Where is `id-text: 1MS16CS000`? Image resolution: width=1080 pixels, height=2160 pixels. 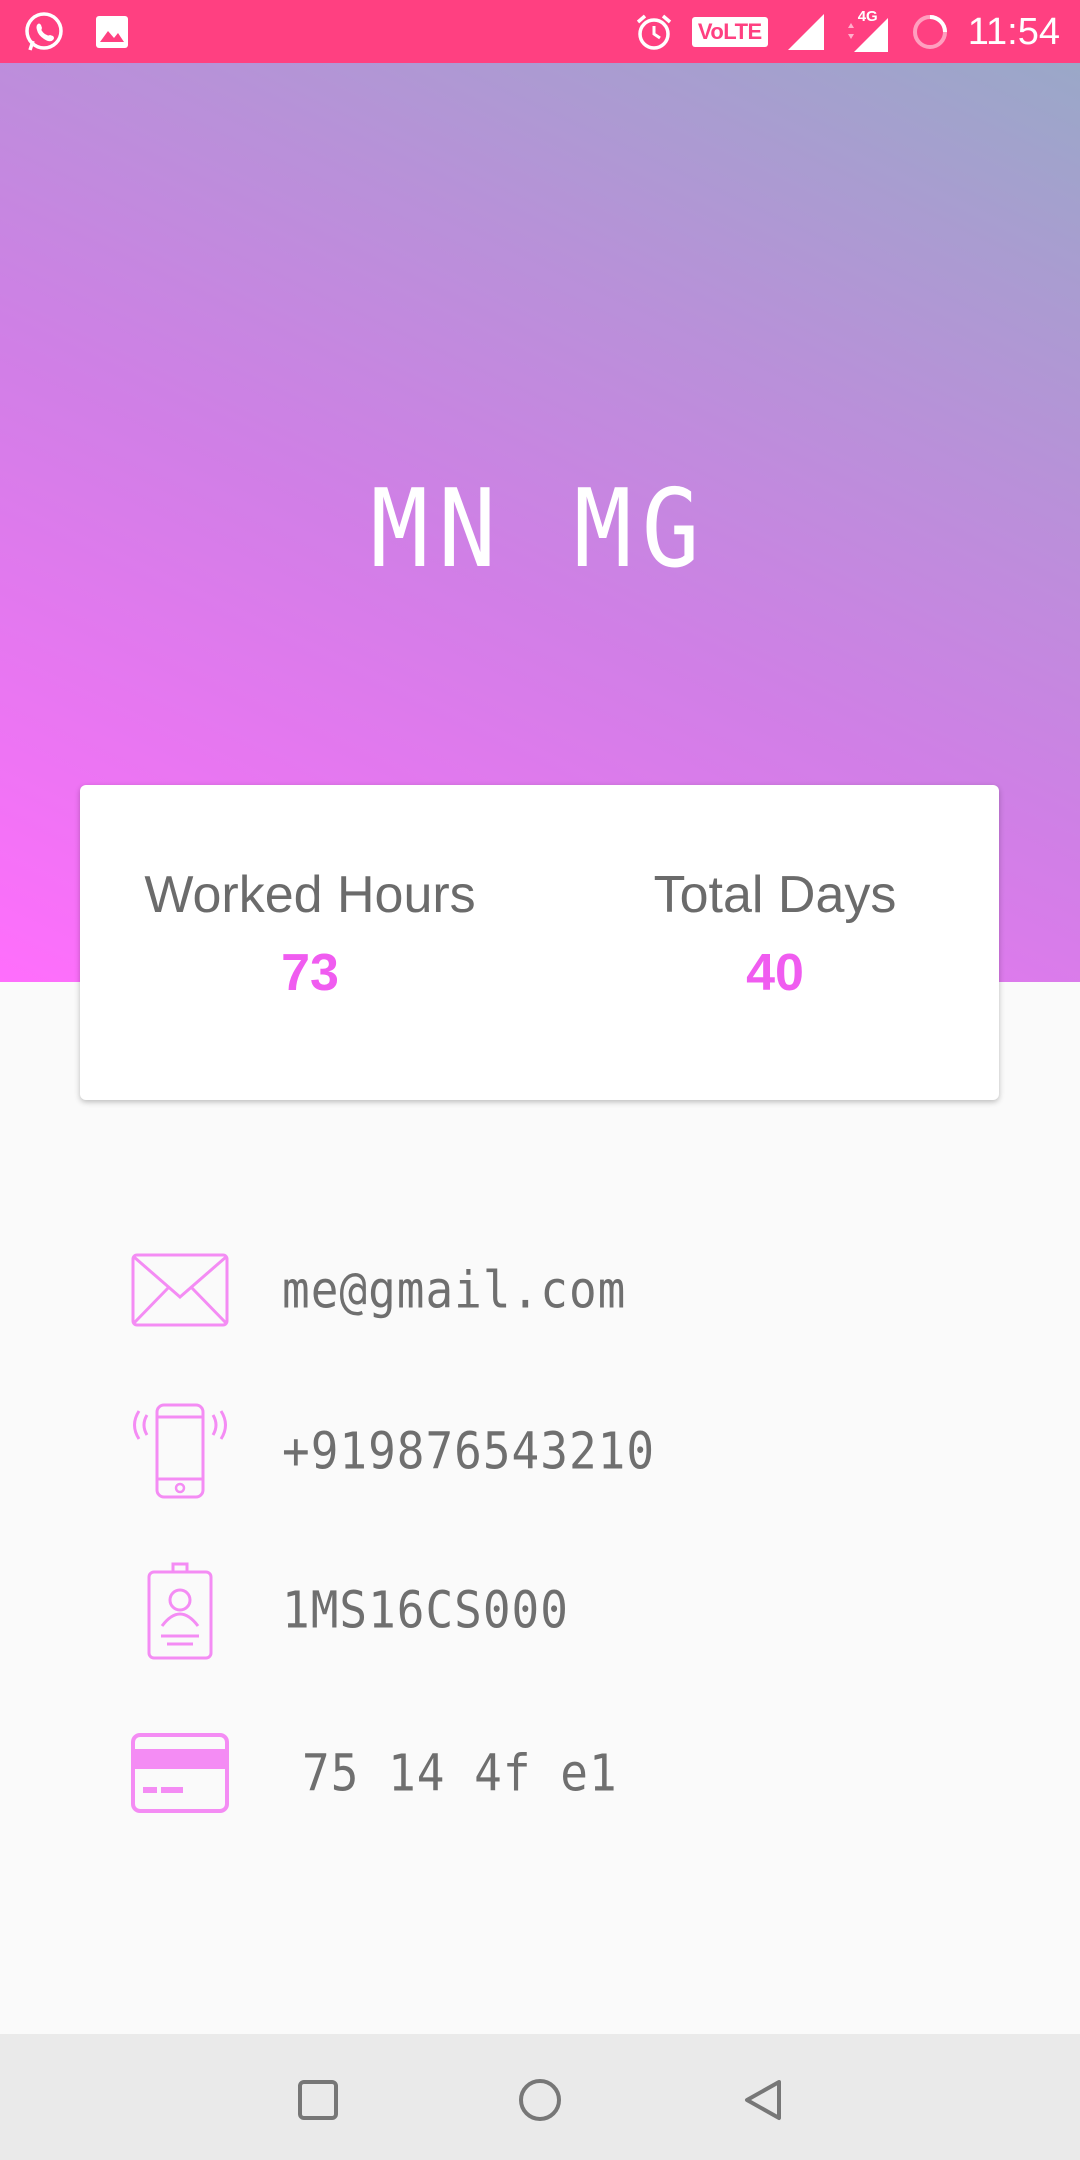
id-text: 1MS16CS000 is located at coordinates (425, 1610).